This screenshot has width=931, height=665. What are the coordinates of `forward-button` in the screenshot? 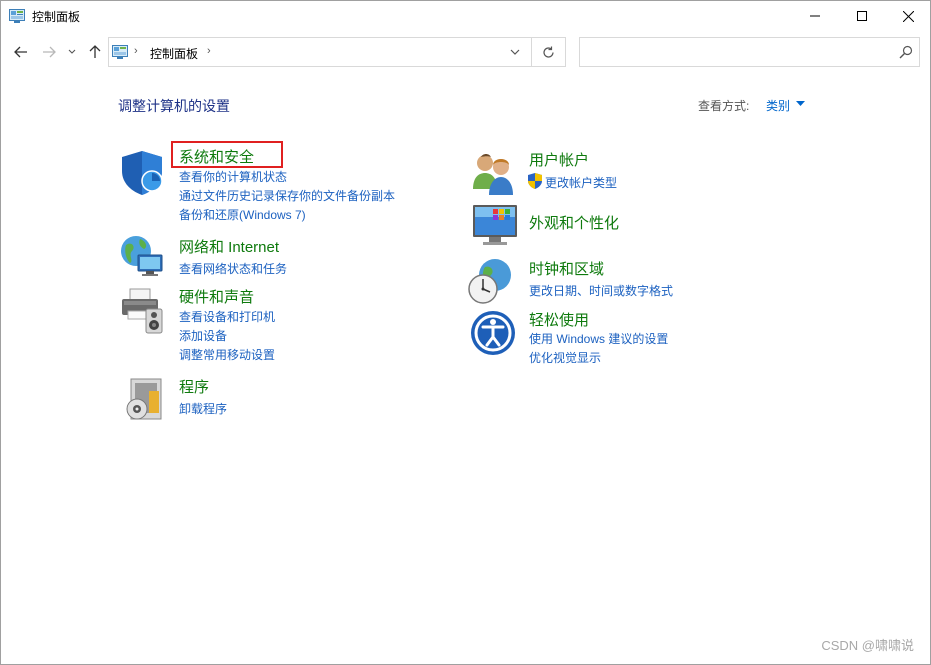 It's located at (49, 52).